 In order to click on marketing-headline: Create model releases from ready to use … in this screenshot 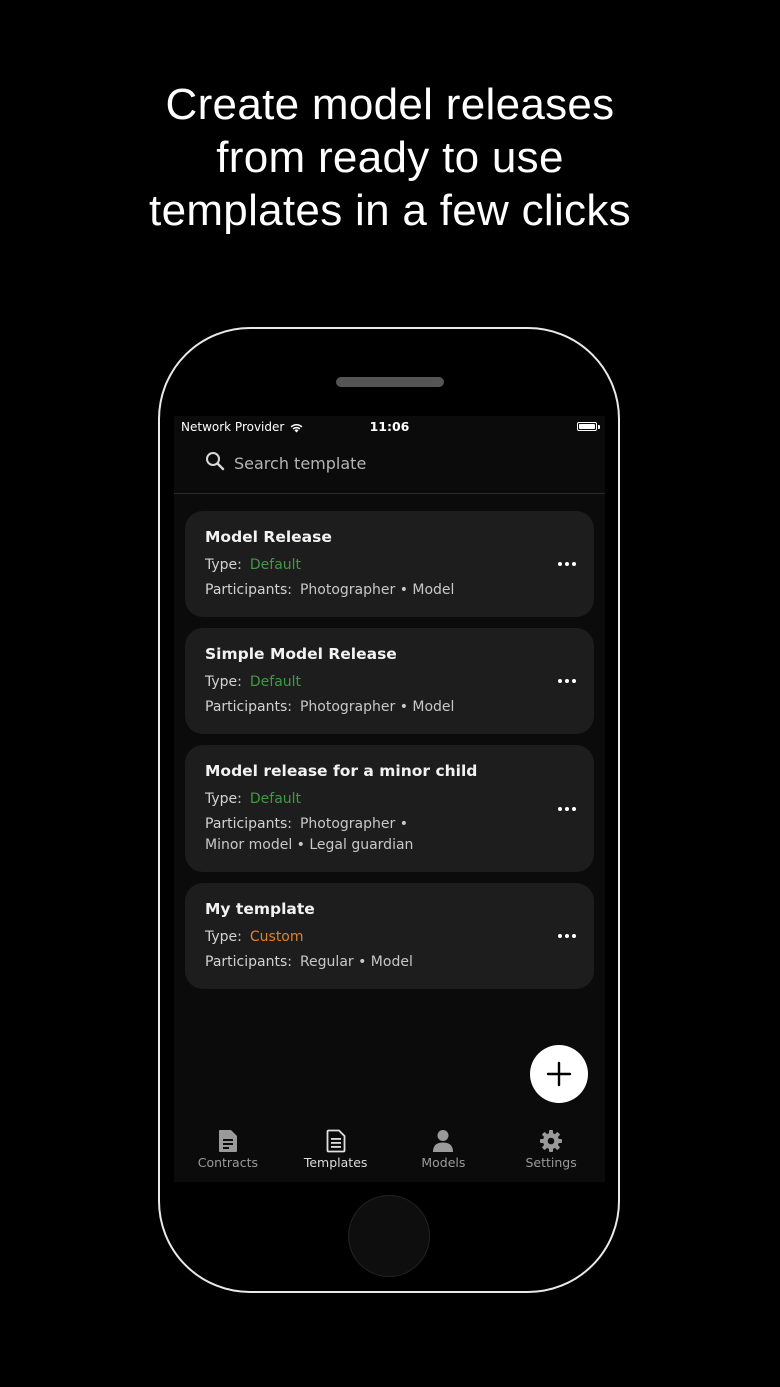, I will do `click(390, 157)`.